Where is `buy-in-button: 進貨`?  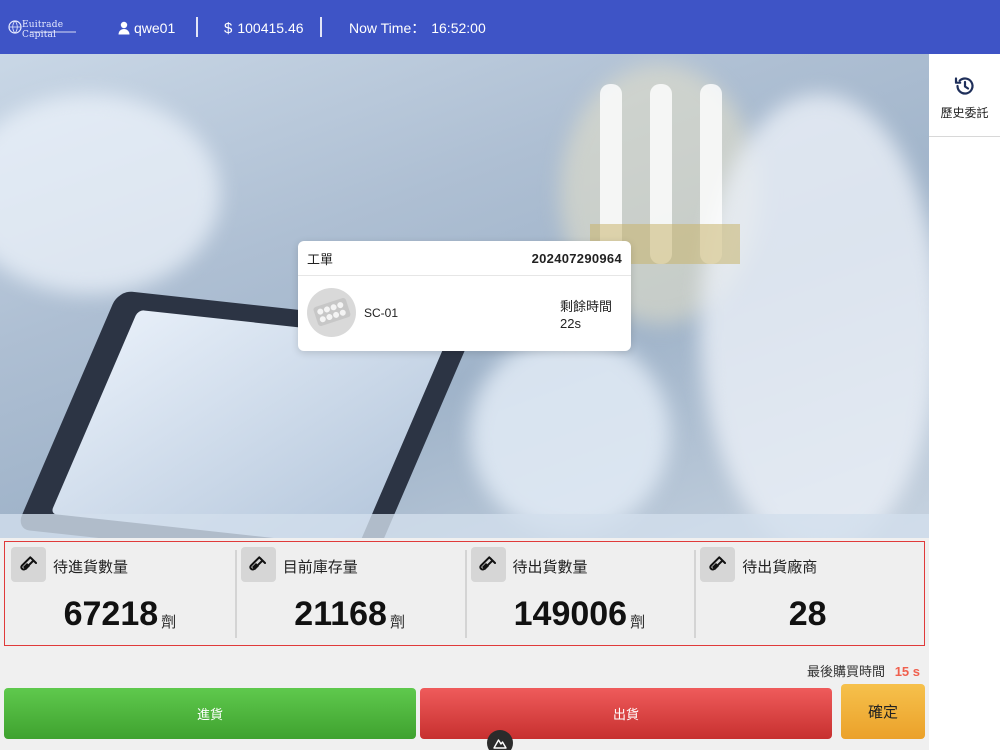
buy-in-button: 進貨 is located at coordinates (210, 713).